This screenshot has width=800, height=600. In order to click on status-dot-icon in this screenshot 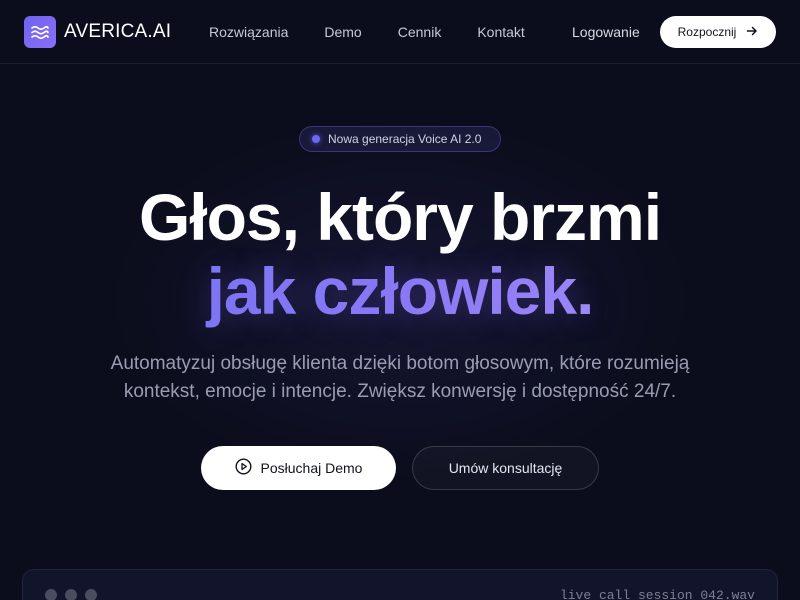, I will do `click(316, 139)`.